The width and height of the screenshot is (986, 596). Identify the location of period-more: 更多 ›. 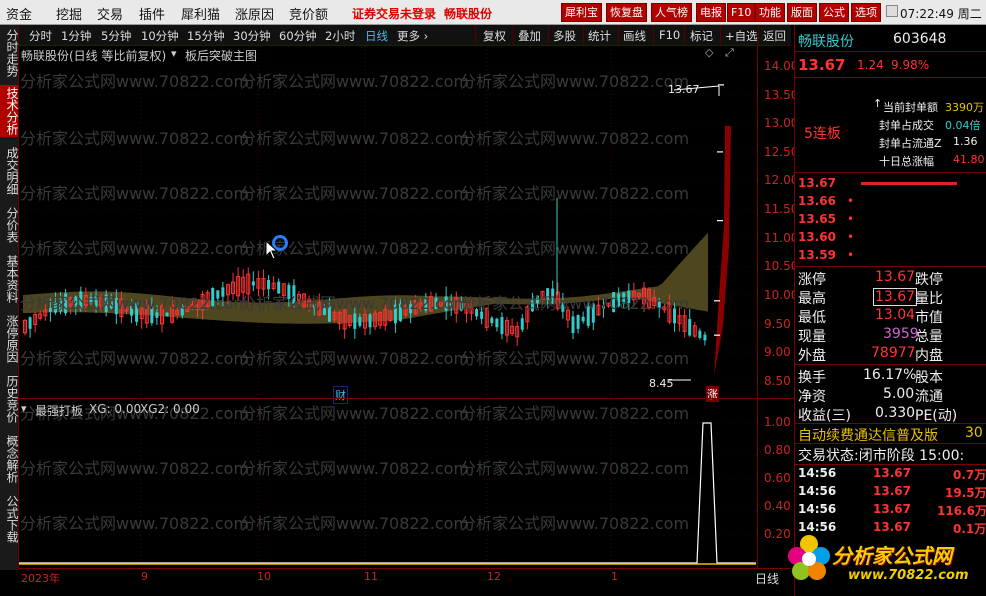
(412, 36).